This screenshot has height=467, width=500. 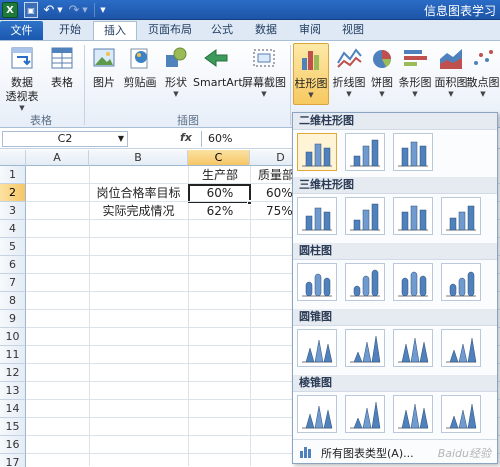 What do you see at coordinates (139, 58) in the screenshot?
I see `clipart-icon` at bounding box center [139, 58].